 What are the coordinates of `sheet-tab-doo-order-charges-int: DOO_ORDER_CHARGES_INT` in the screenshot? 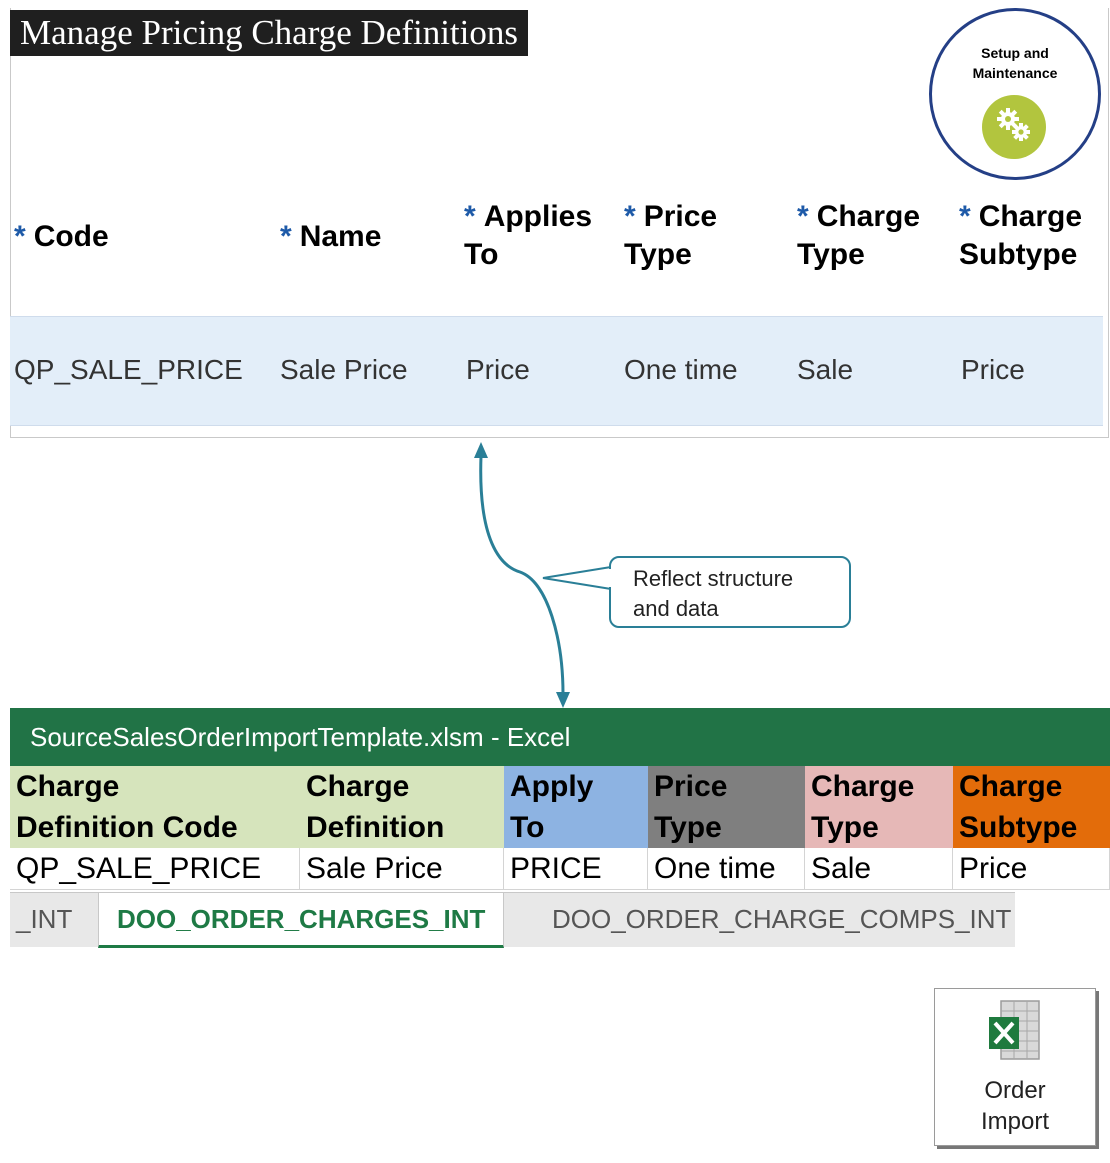 It's located at (301, 920).